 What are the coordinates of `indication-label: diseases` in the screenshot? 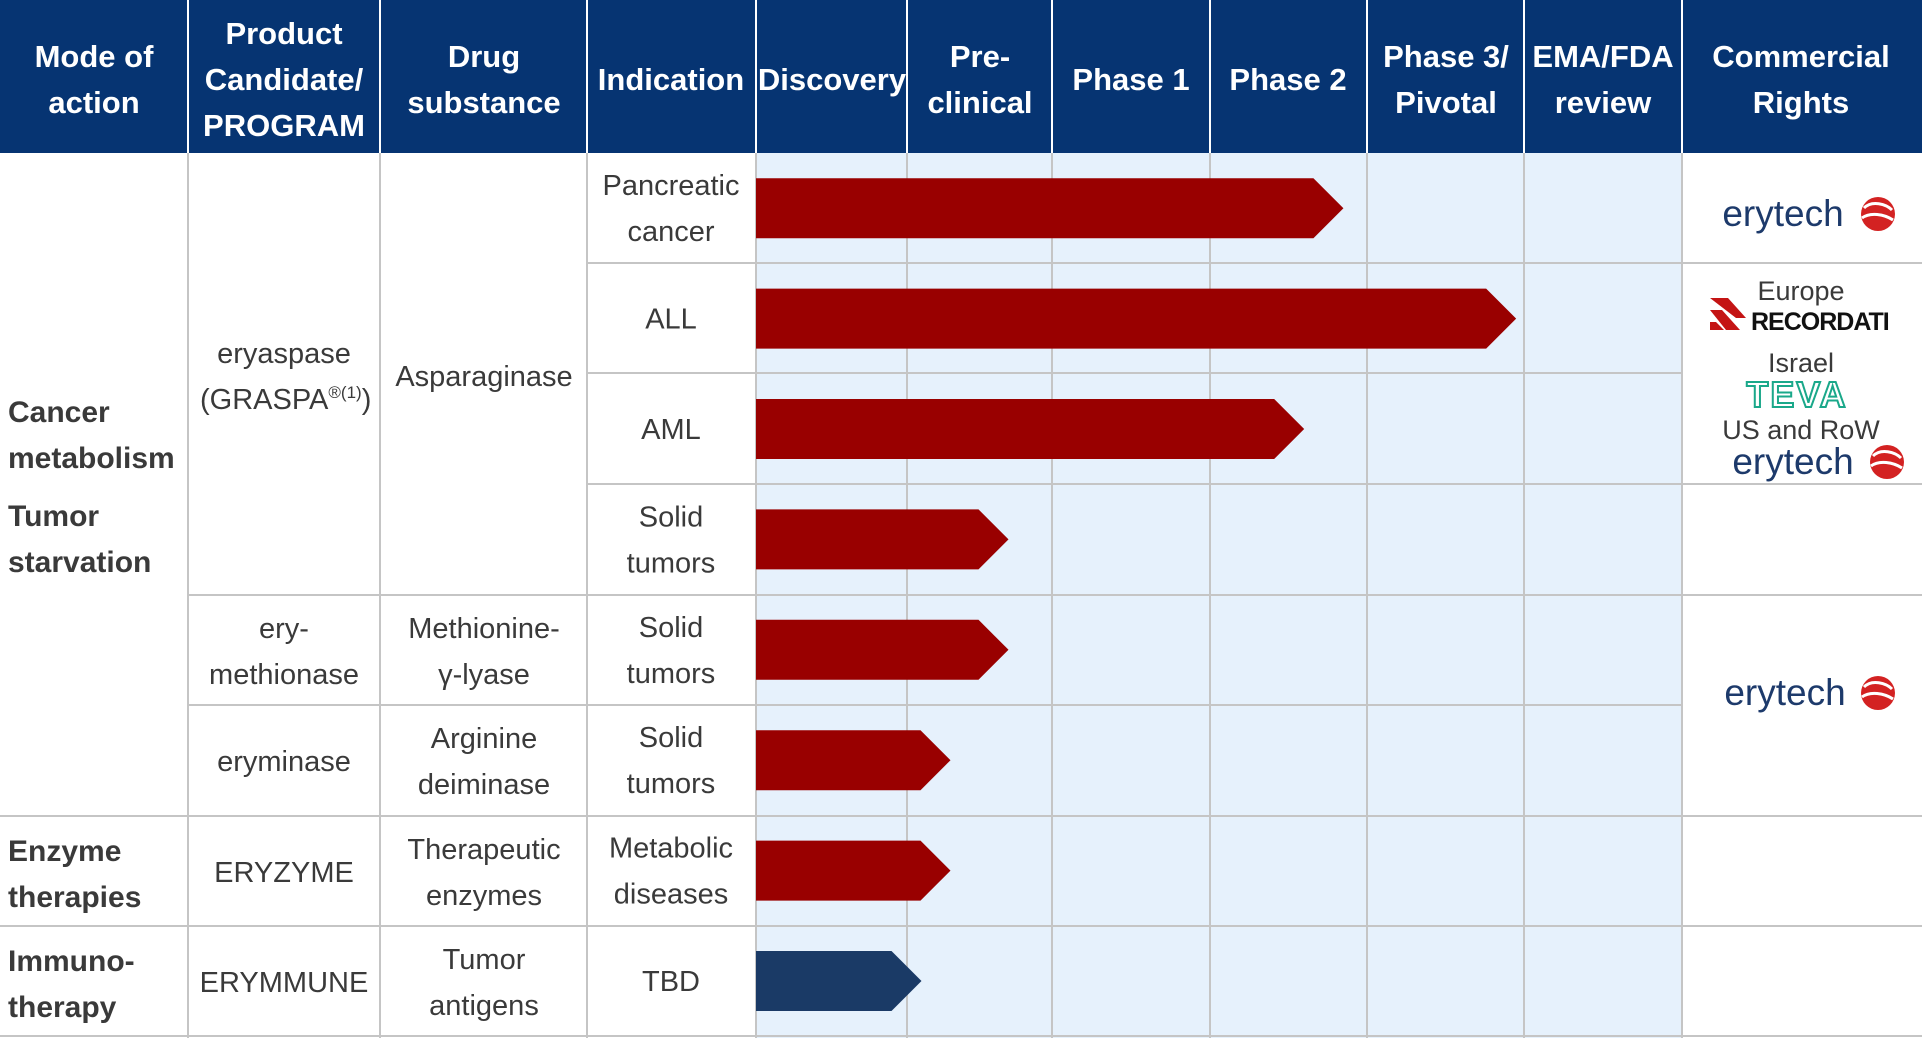 It's located at (671, 895).